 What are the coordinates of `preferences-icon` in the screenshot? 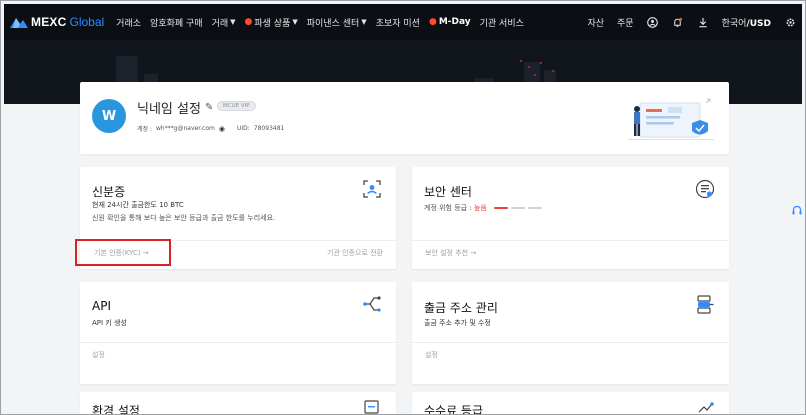 It's located at (371, 407).